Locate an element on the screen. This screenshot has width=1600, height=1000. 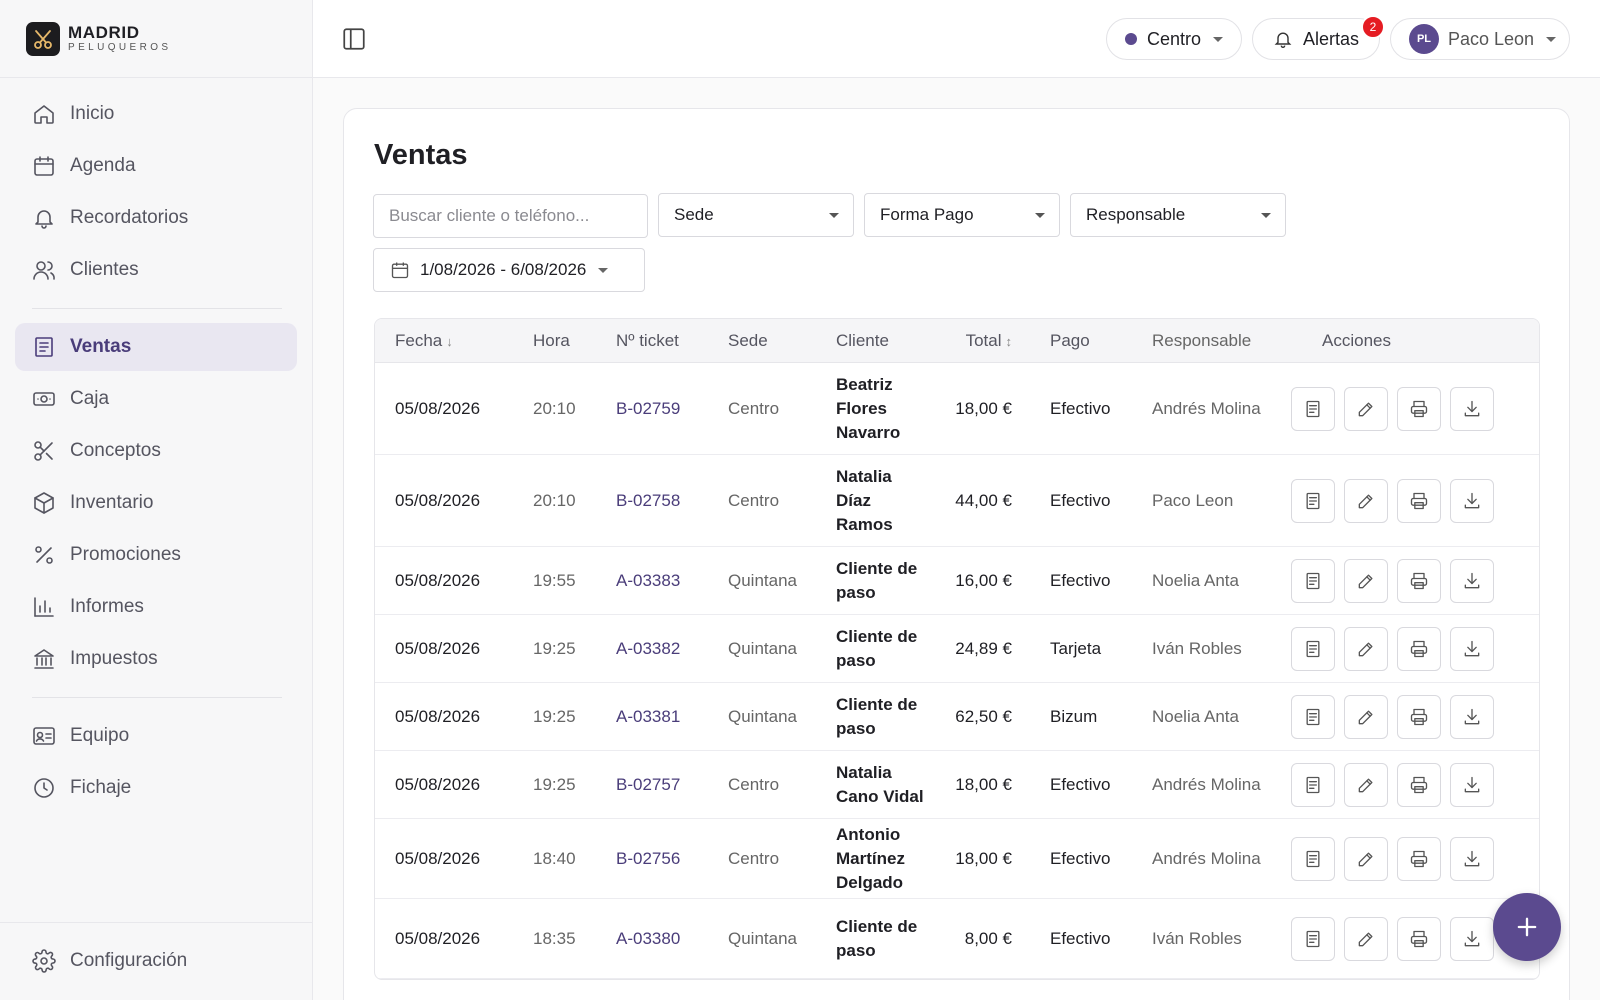
search-field is located at coordinates (510, 216).